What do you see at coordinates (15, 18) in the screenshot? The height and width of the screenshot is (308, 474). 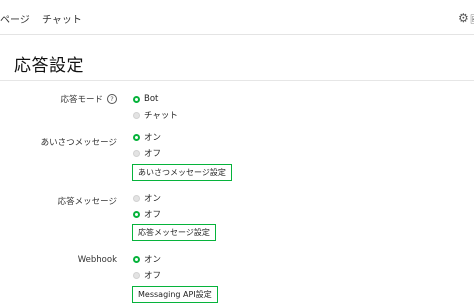 I see `tab-page: ページ` at bounding box center [15, 18].